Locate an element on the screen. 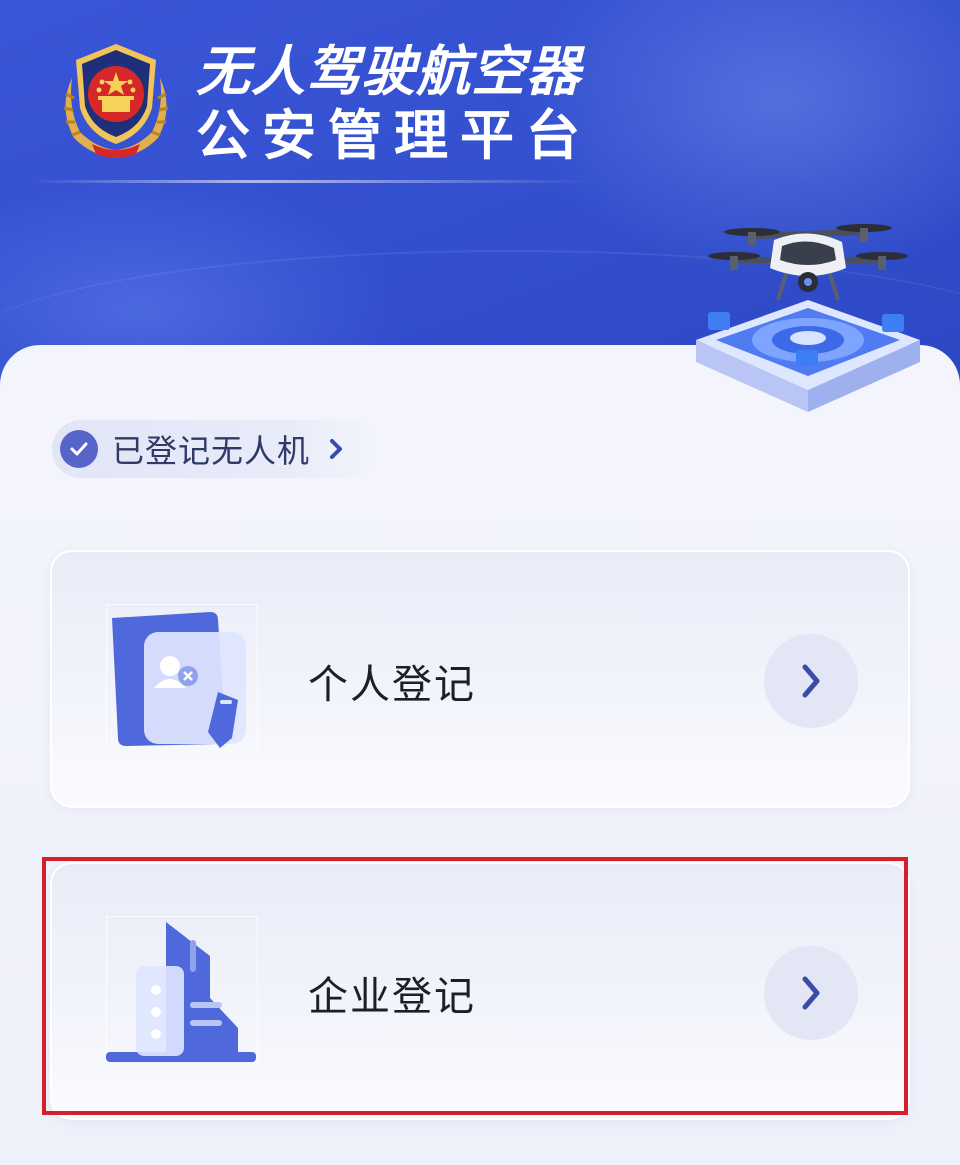  title-line-2: 公安管理平台 is located at coordinates (394, 135).